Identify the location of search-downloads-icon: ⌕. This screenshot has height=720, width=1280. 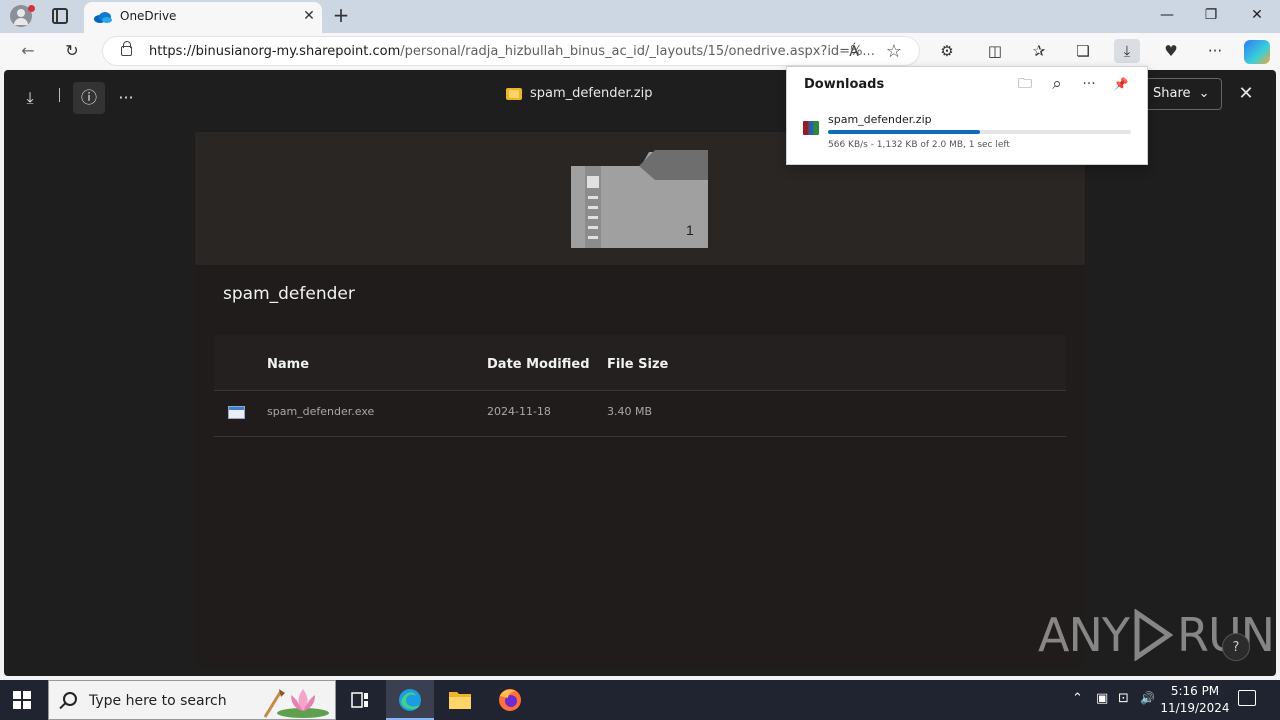
(1057, 84).